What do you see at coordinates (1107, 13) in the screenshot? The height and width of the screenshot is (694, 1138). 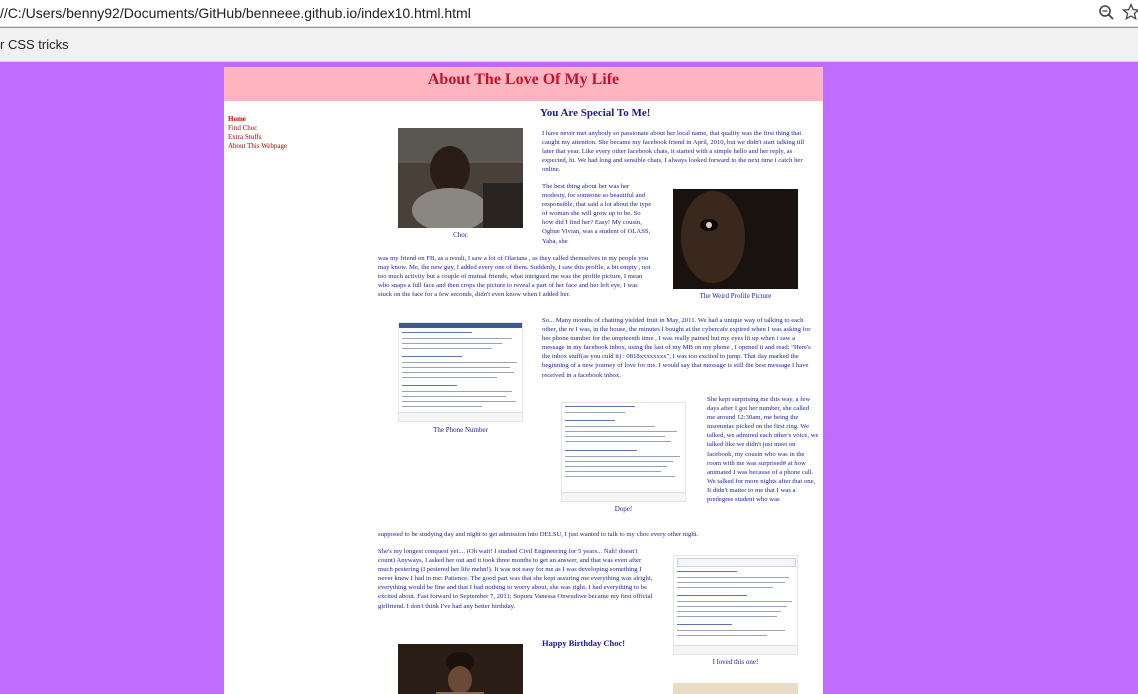 I see `zoom-icon` at bounding box center [1107, 13].